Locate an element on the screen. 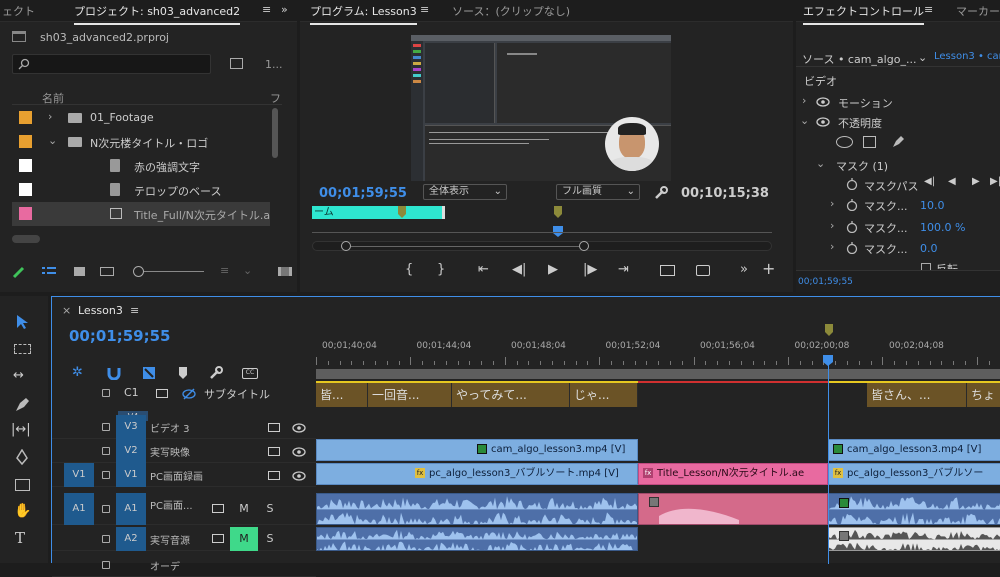  linked-selection-icon is located at coordinates (149, 373).